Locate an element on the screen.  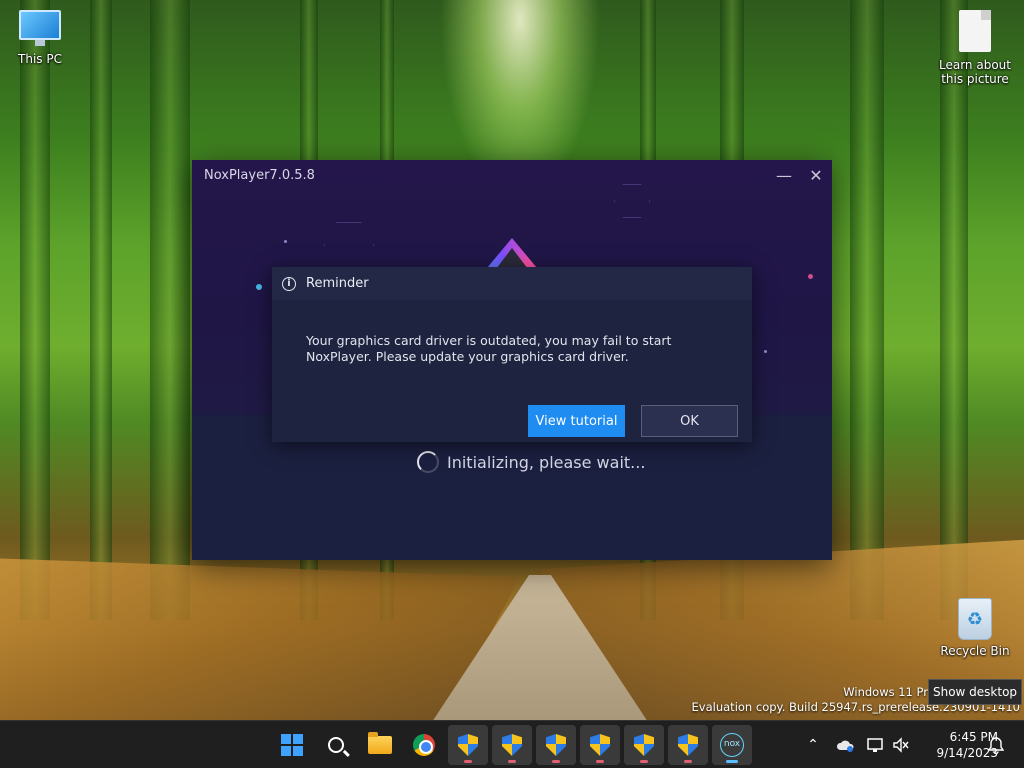
start-button is located at coordinates (292, 745).